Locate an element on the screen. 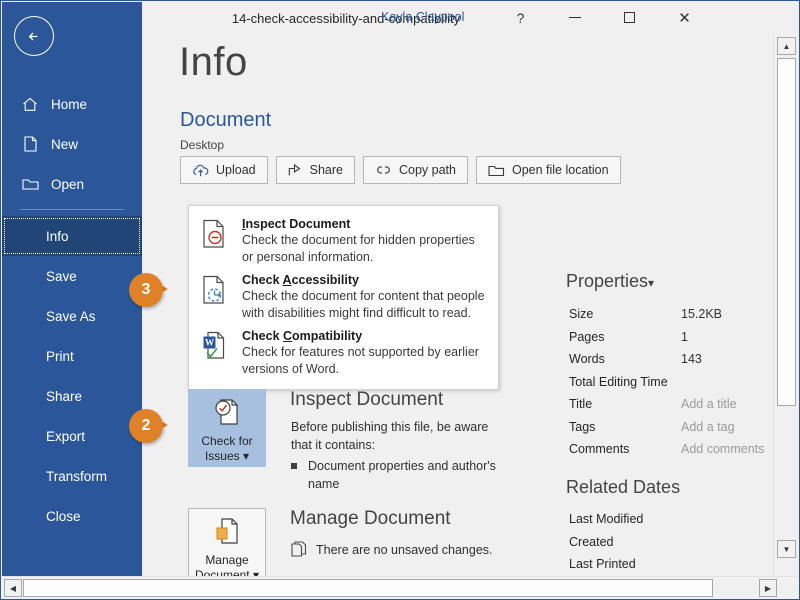  close-button: ✕ is located at coordinates (684, 17).